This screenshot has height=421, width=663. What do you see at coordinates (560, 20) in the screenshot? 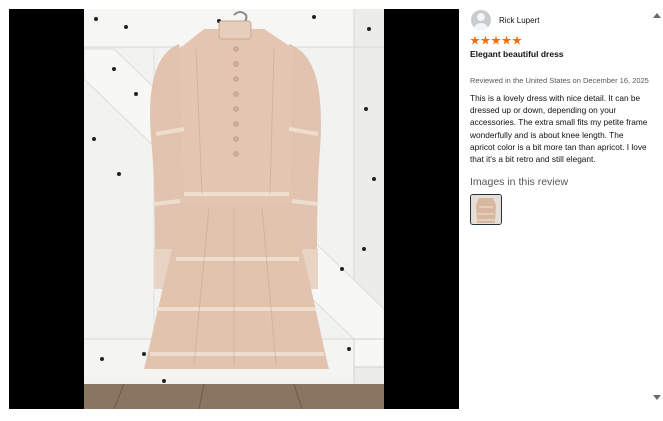
I see `reviewer-row: Rick Lupert` at bounding box center [560, 20].